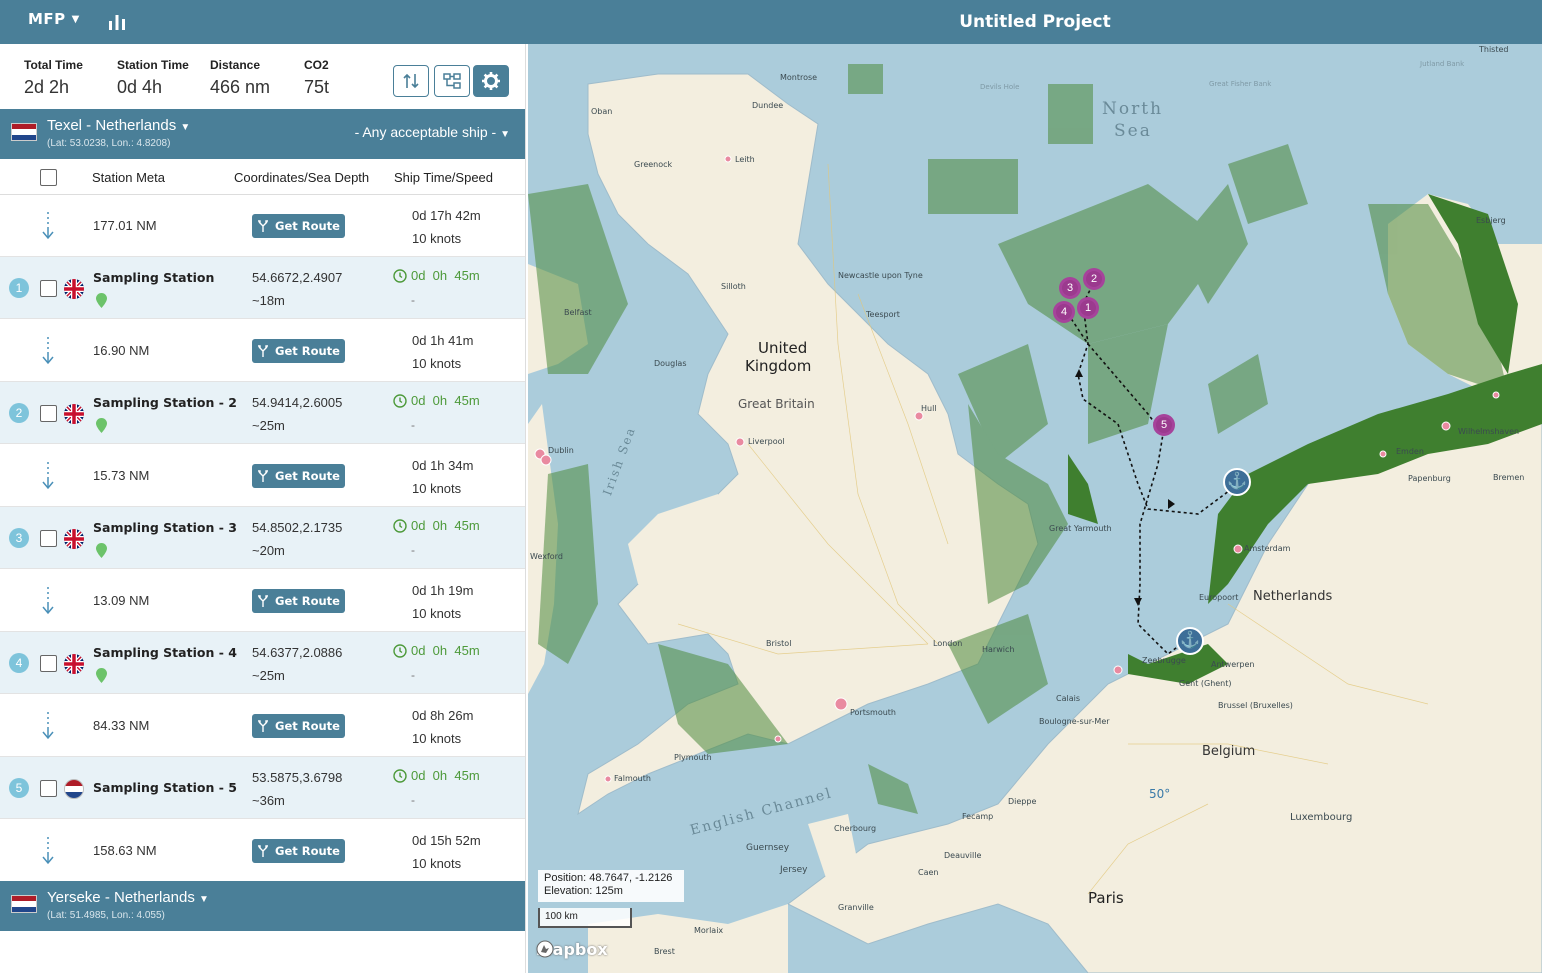 This screenshot has width=1542, height=973. Describe the element at coordinates (1164, 425) in the screenshot. I see `station-marker: 5` at that location.